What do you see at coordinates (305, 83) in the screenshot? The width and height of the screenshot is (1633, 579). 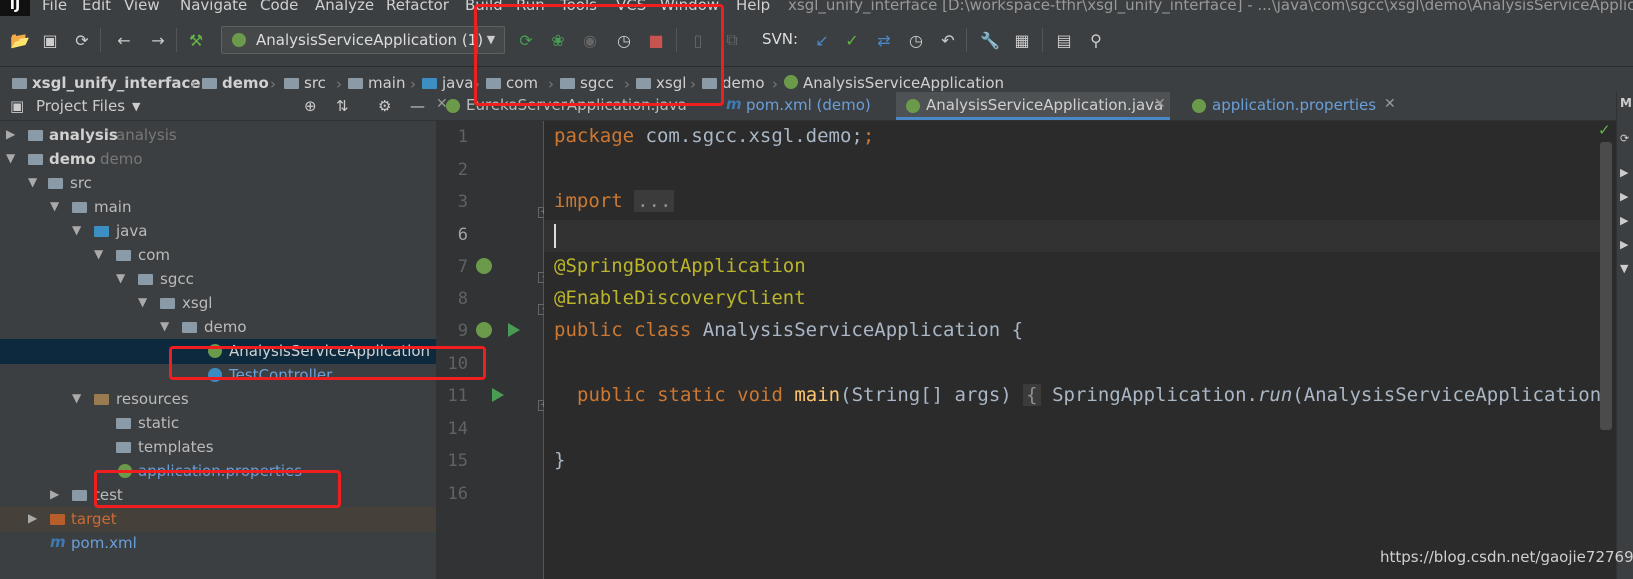 I see `breadcrumb-item: src` at bounding box center [305, 83].